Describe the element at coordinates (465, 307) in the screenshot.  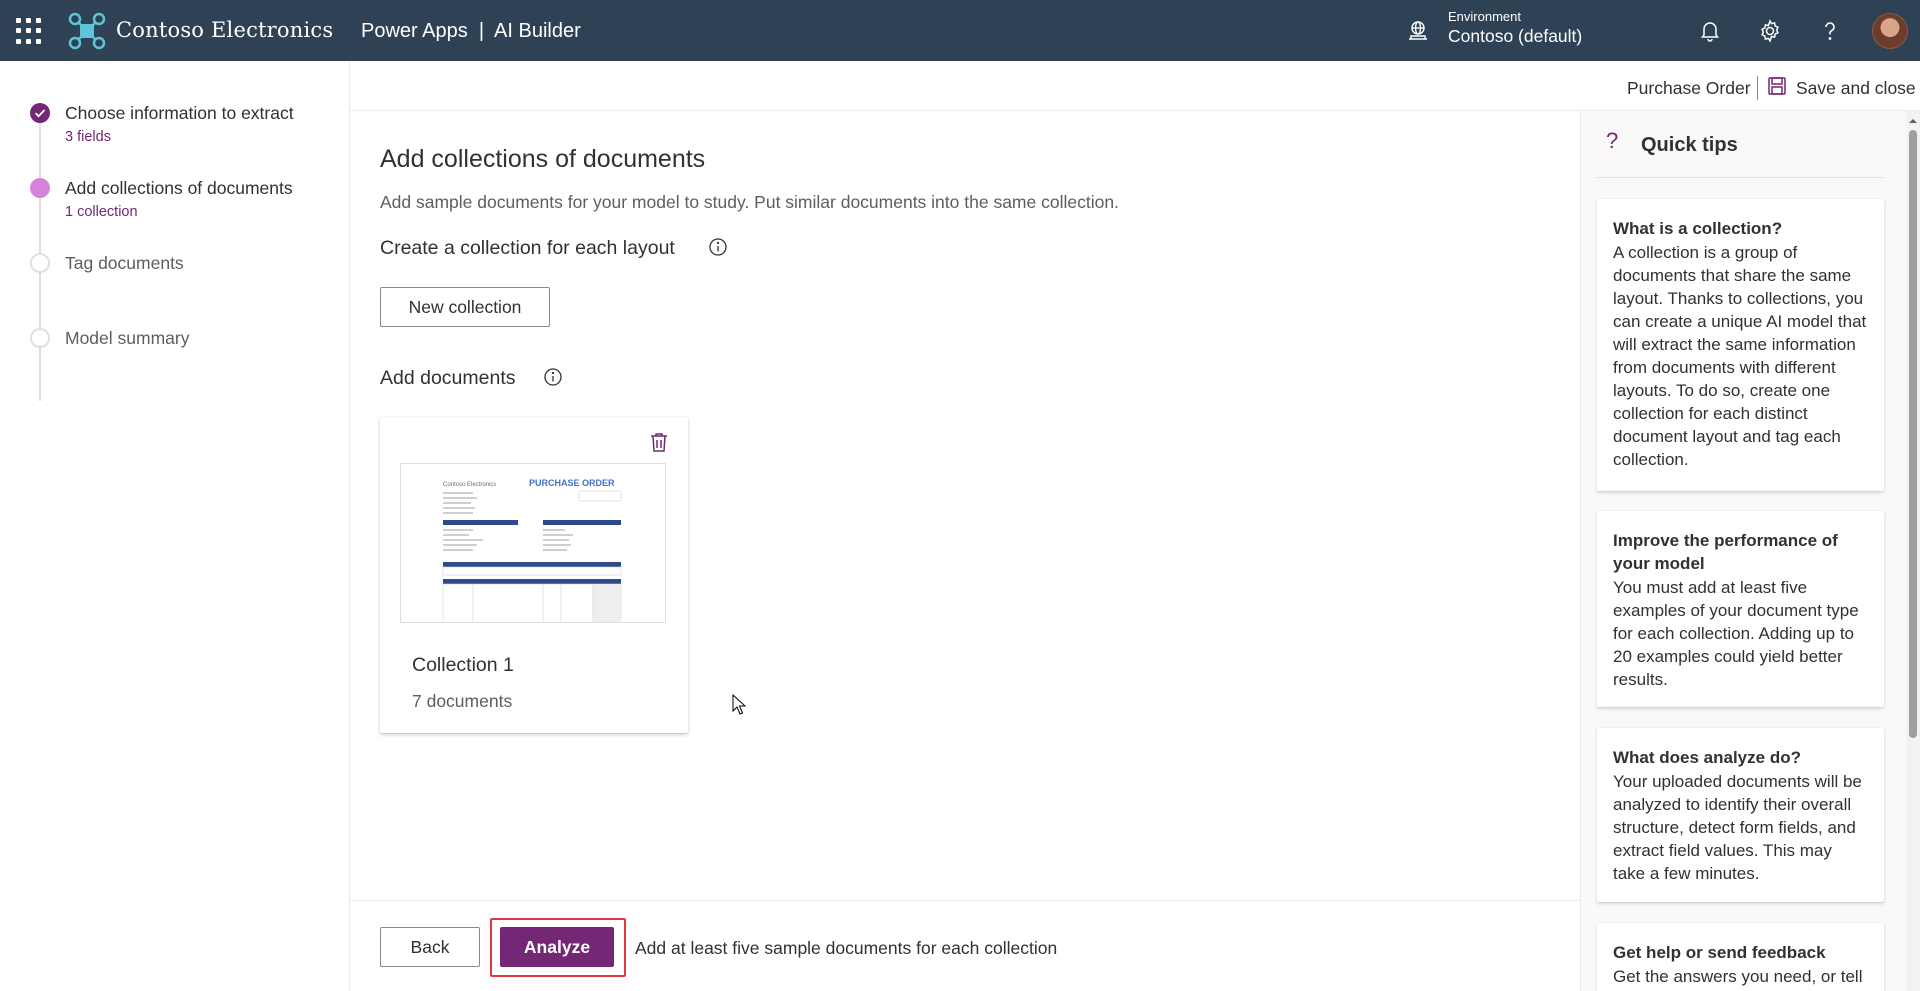
I see `new-collection-button: New collection` at that location.